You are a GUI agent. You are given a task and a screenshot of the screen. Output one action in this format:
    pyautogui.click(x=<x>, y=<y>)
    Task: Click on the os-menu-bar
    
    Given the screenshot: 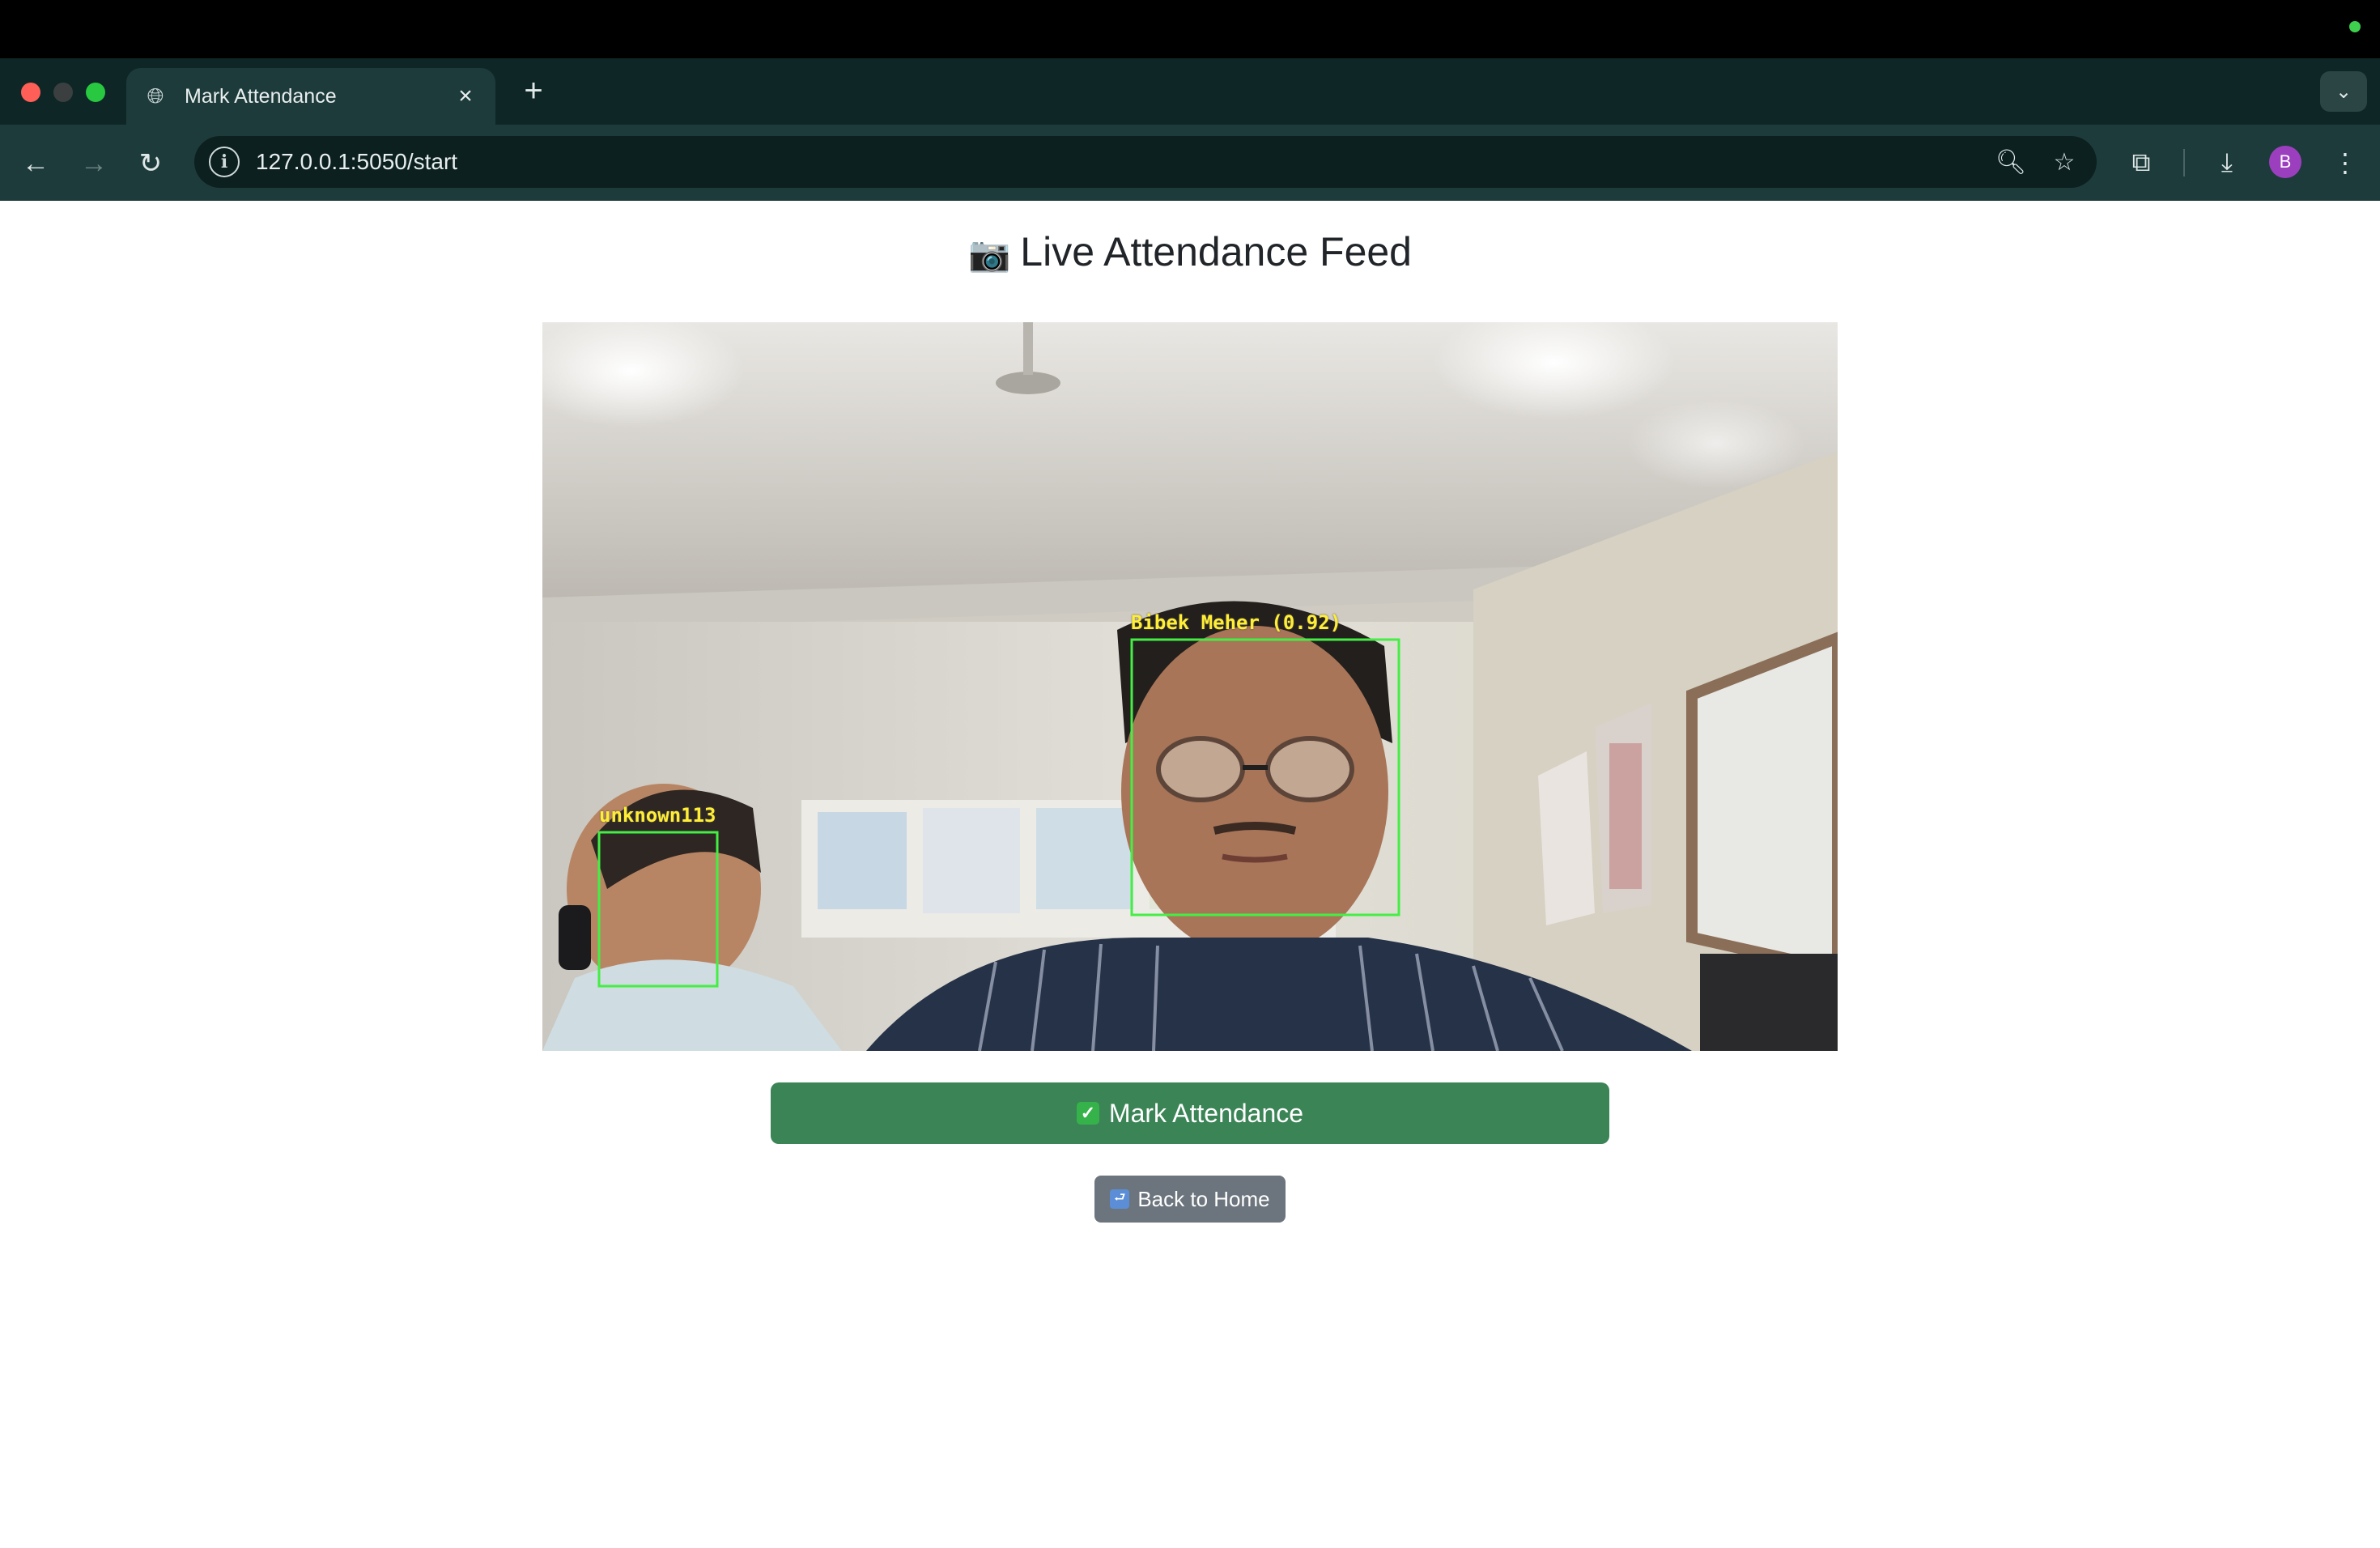 What is the action you would take?
    pyautogui.click(x=1190, y=29)
    